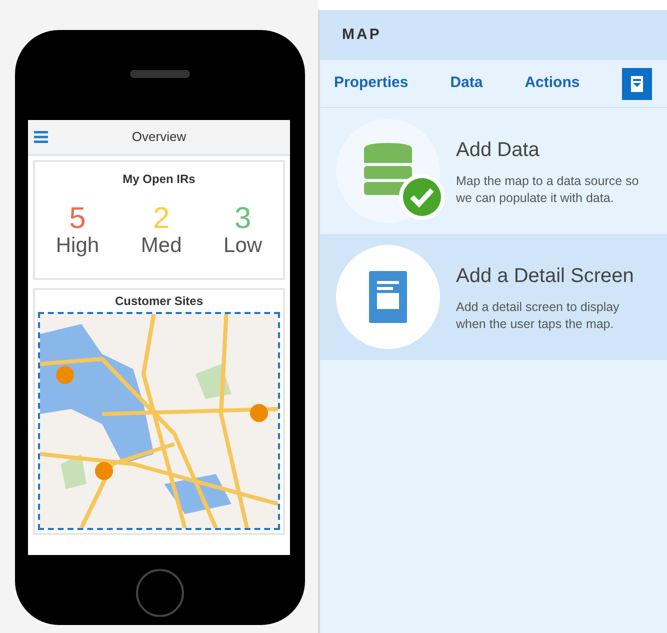 This screenshot has height=633, width=667. Describe the element at coordinates (493, 297) in the screenshot. I see `action-card: Add a Detail Screen Add a detail screen to display when the user taps the map.` at that location.